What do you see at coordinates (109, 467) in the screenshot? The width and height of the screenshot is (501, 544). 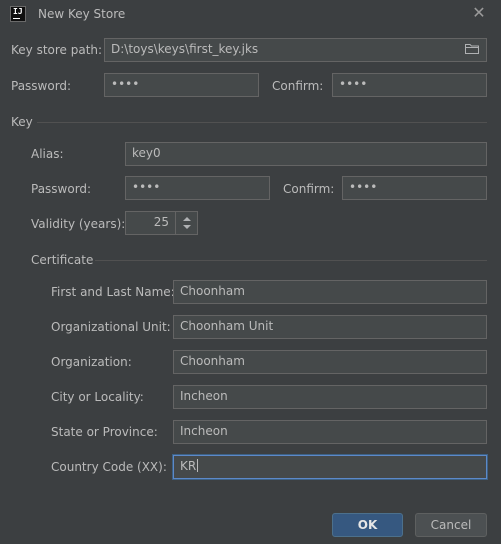 I see `country-code-label: Country Code (XX):` at bounding box center [109, 467].